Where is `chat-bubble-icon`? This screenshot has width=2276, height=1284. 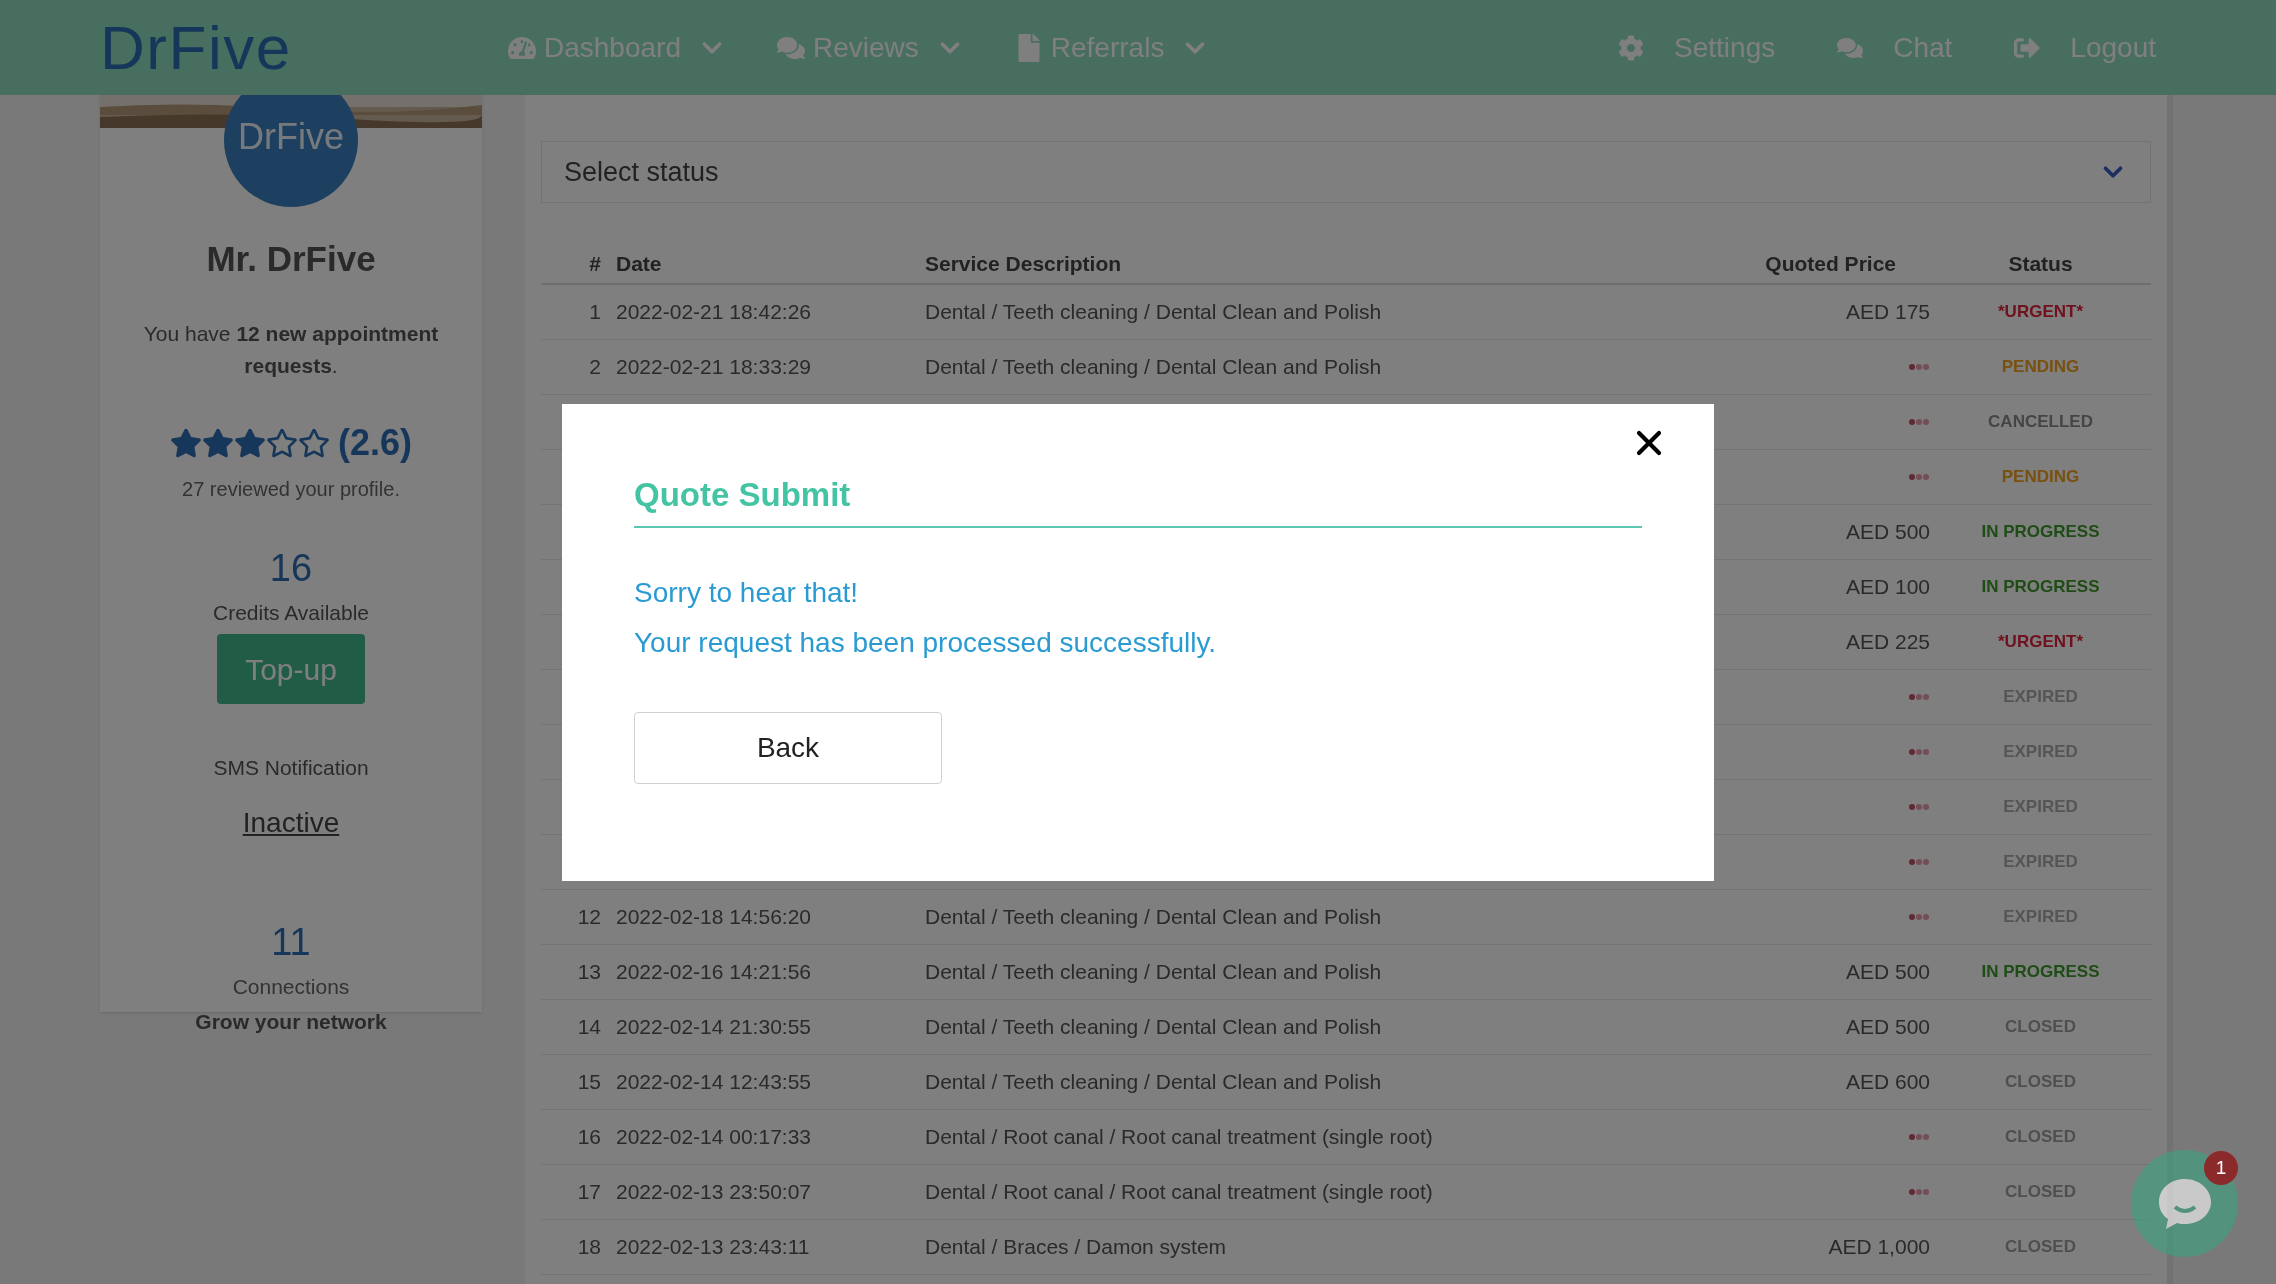 chat-bubble-icon is located at coordinates (2184, 1203).